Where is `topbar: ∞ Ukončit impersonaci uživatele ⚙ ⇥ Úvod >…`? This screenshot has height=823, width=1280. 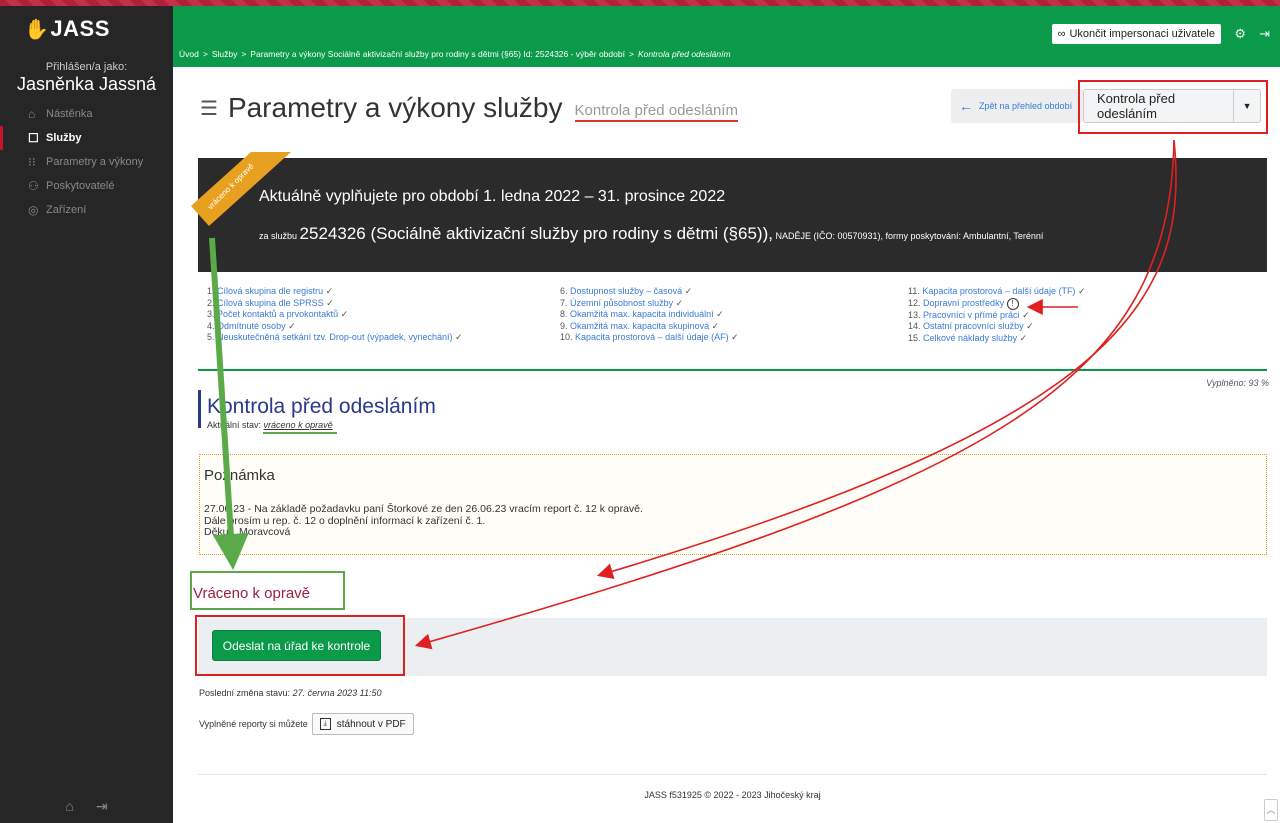 topbar: ∞ Ukončit impersonaci uživatele ⚙ ⇥ Úvod >… is located at coordinates (726, 36).